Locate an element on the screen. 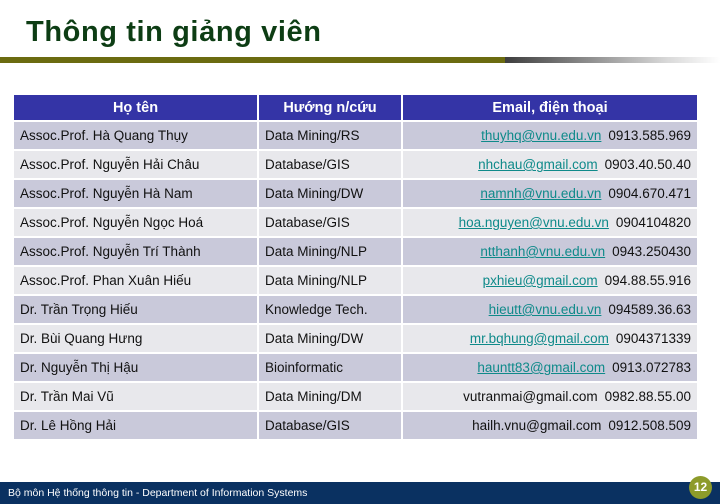 The image size is (720, 504). cell-email-phone: ntthanh@vnu.edu.vn 0943.250430 is located at coordinates (549, 252).